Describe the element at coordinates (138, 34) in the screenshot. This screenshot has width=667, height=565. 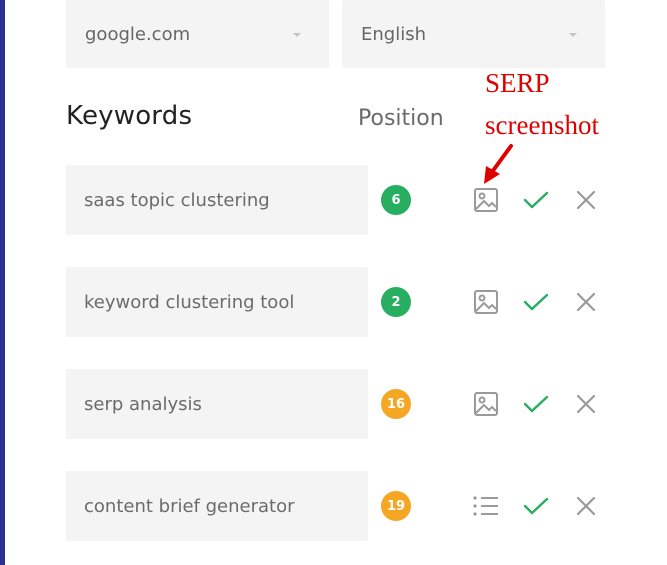
I see `search-engine-value: google.com` at that location.